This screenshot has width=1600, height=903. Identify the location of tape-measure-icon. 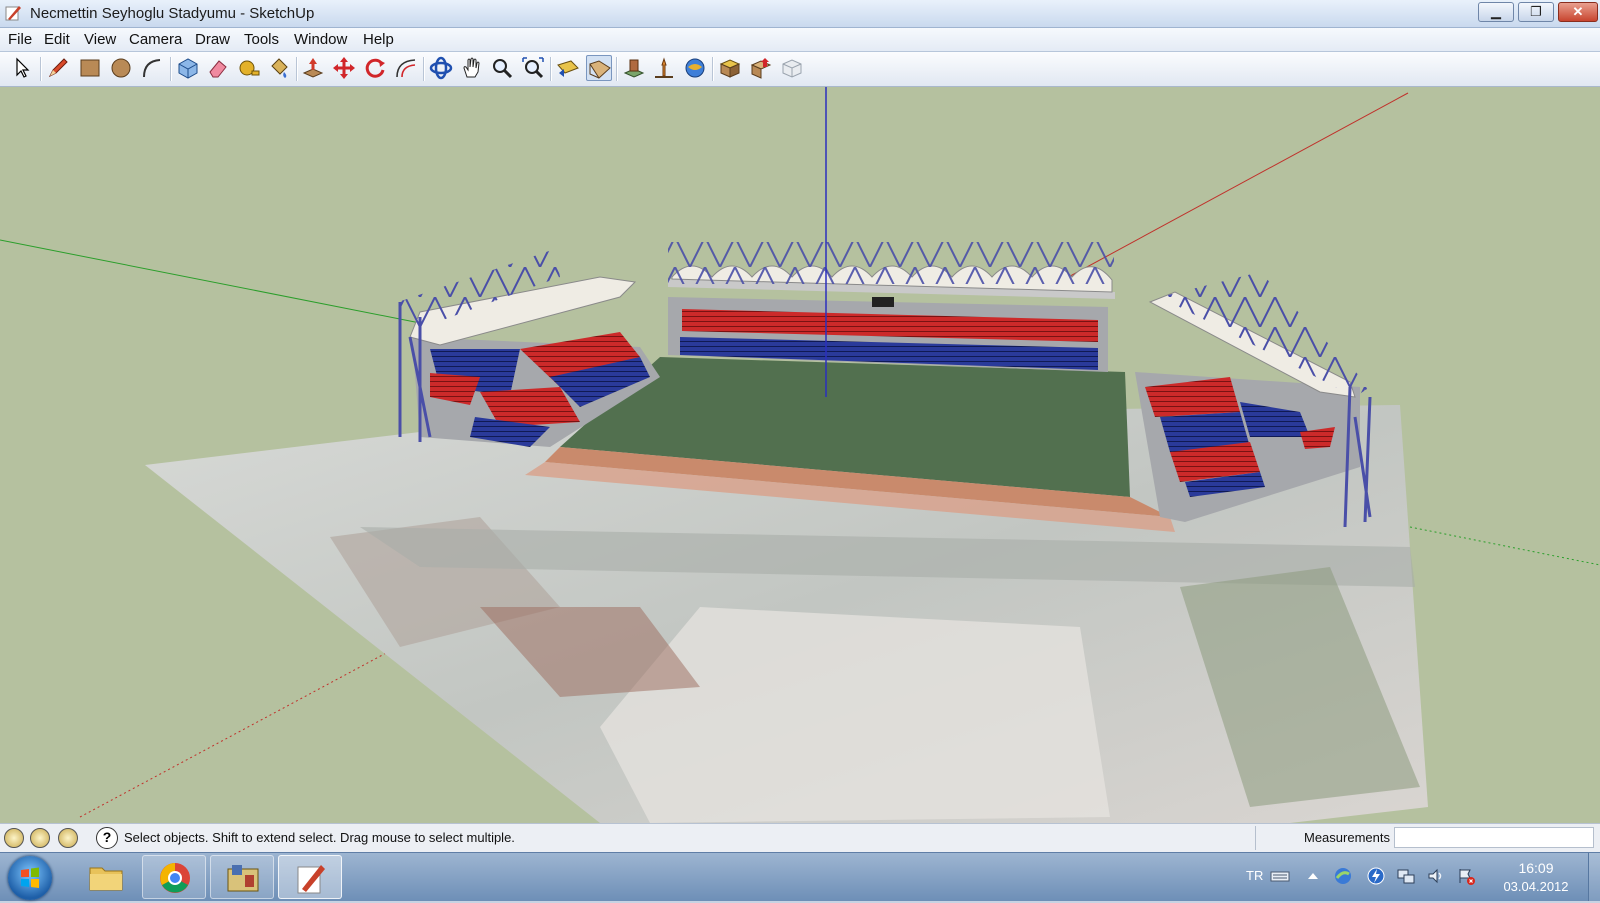
(249, 68).